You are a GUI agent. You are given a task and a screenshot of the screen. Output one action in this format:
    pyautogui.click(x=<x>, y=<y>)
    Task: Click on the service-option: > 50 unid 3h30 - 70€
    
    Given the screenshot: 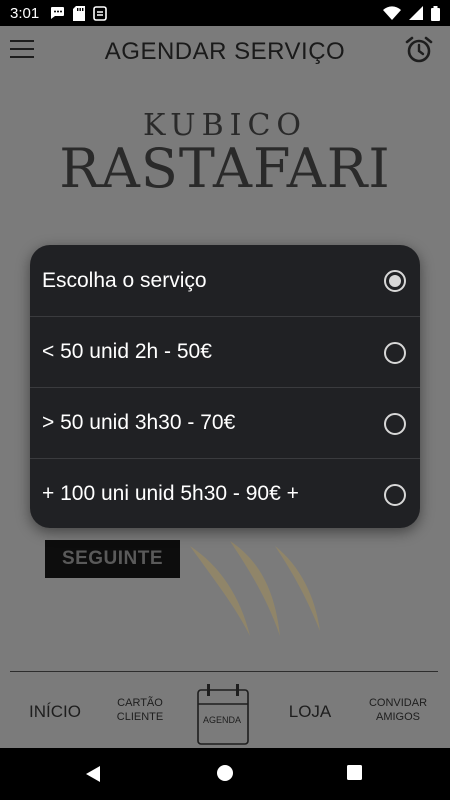 What is the action you would take?
    pyautogui.click(x=225, y=422)
    